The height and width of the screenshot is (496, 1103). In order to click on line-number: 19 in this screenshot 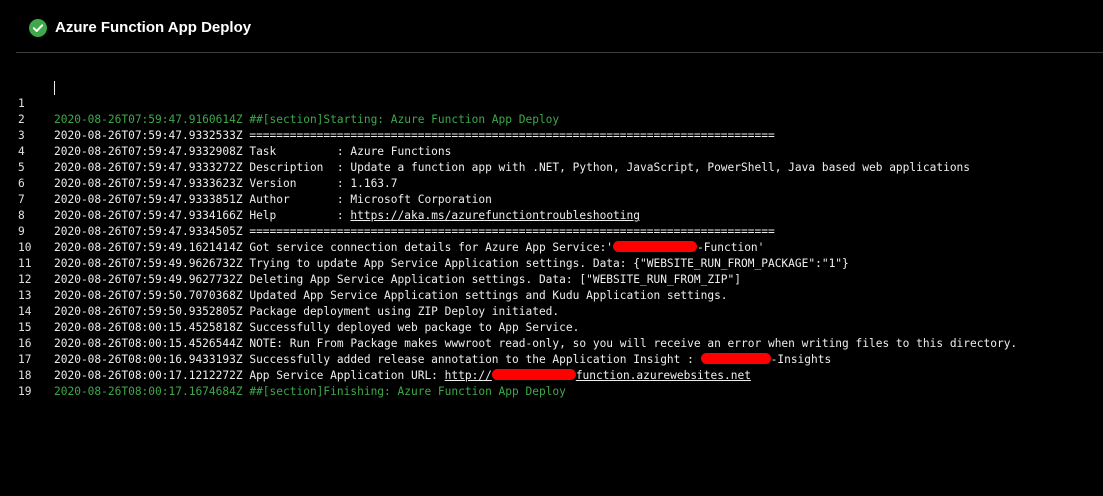, I will do `click(25, 391)`.